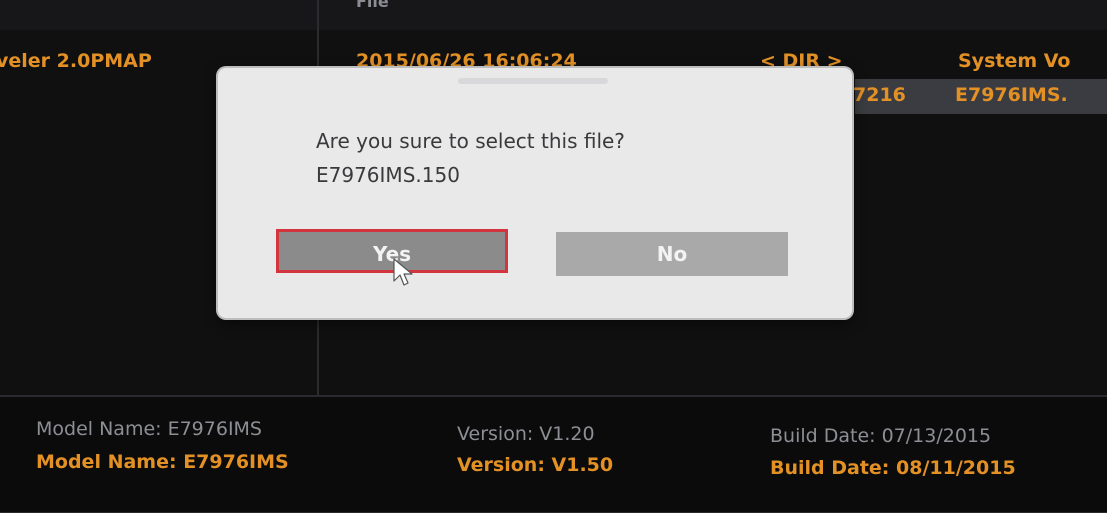  Describe the element at coordinates (672, 254) in the screenshot. I see `no-button: No` at that location.